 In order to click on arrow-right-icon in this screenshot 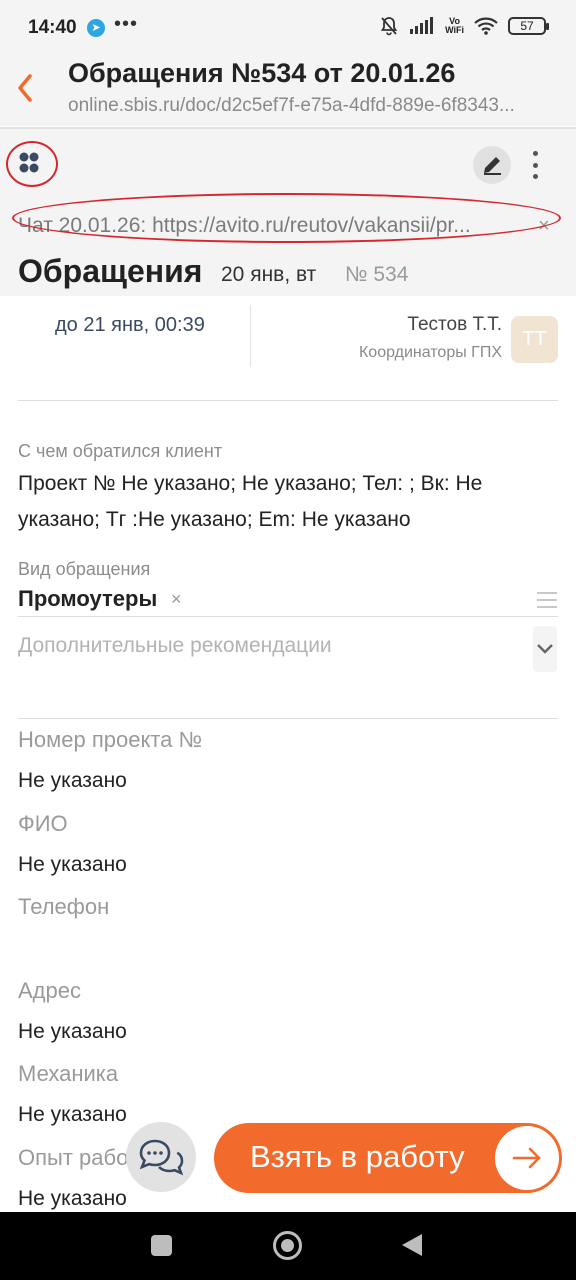, I will do `click(527, 1158)`.